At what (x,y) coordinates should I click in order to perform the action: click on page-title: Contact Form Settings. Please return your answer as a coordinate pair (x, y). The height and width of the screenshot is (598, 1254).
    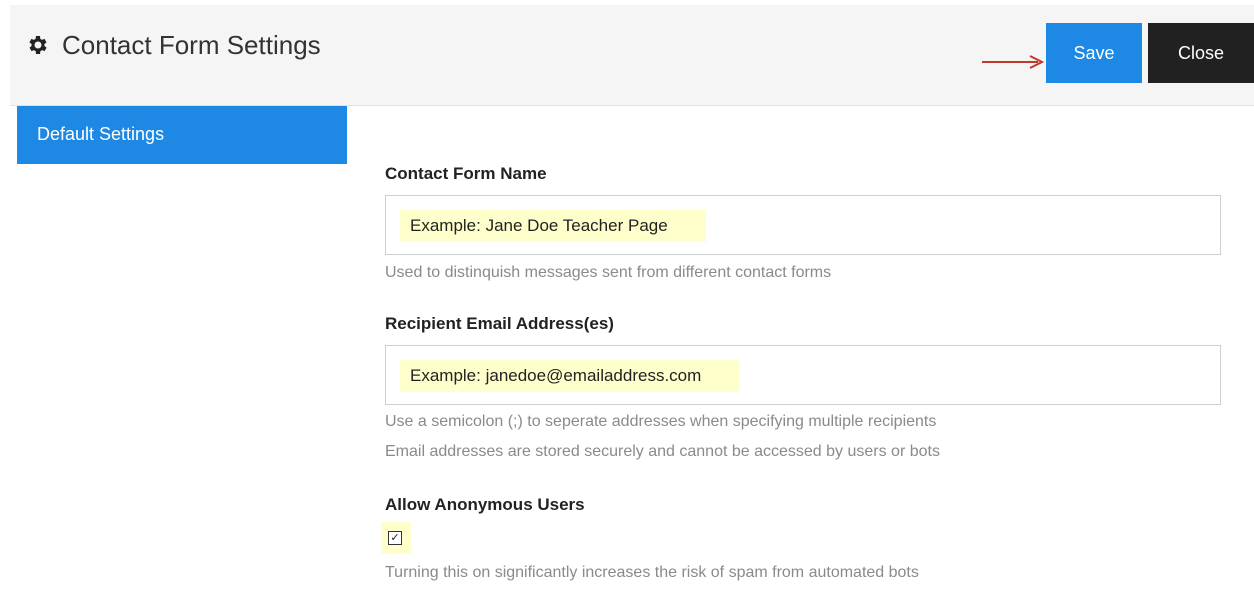
    Looking at the image, I should click on (191, 45).